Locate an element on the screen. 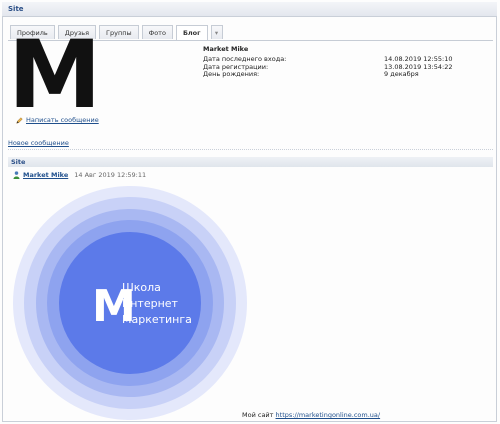  tab-photo: Фото is located at coordinates (157, 32).